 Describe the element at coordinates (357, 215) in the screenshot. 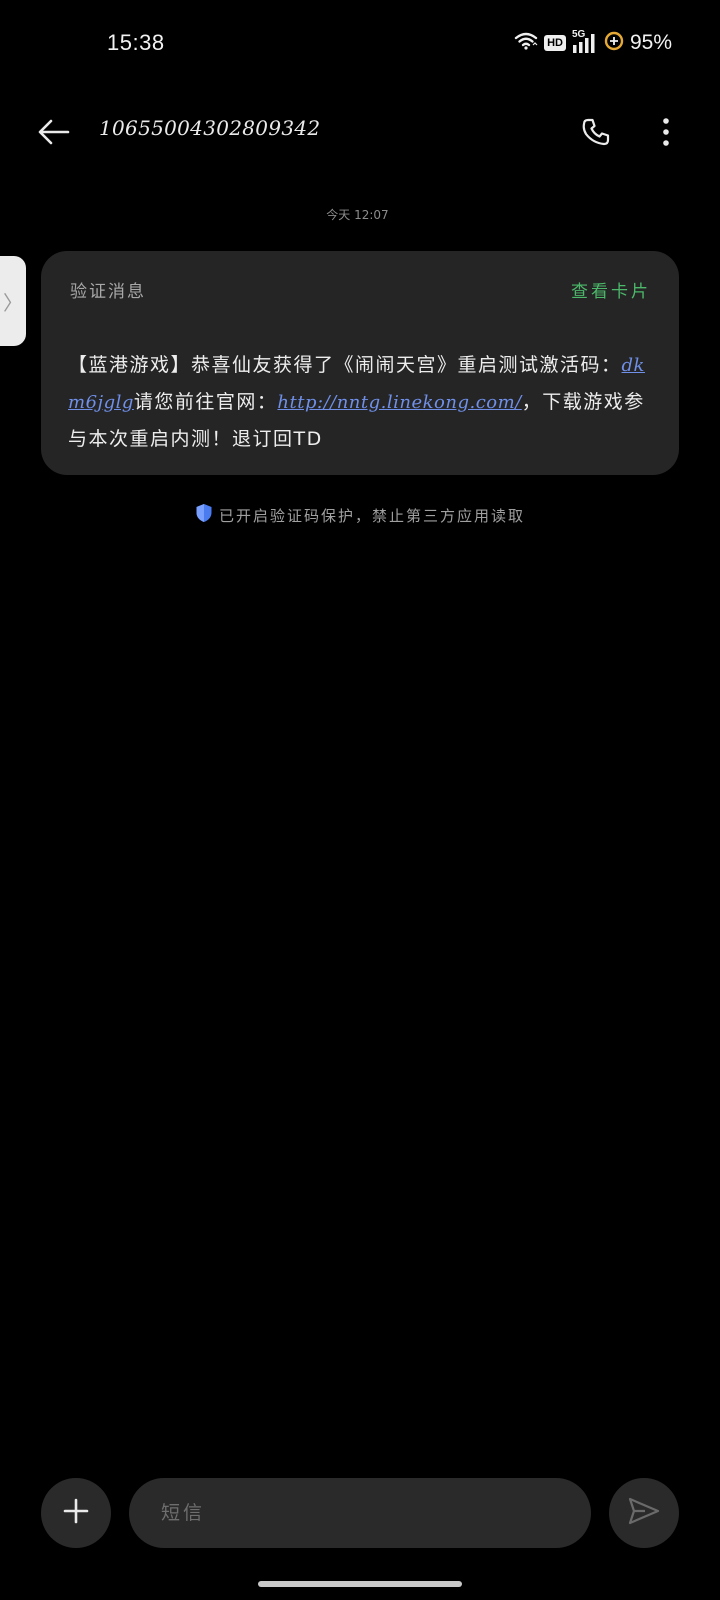

I see `message-timestamp: 今天 12:07` at that location.